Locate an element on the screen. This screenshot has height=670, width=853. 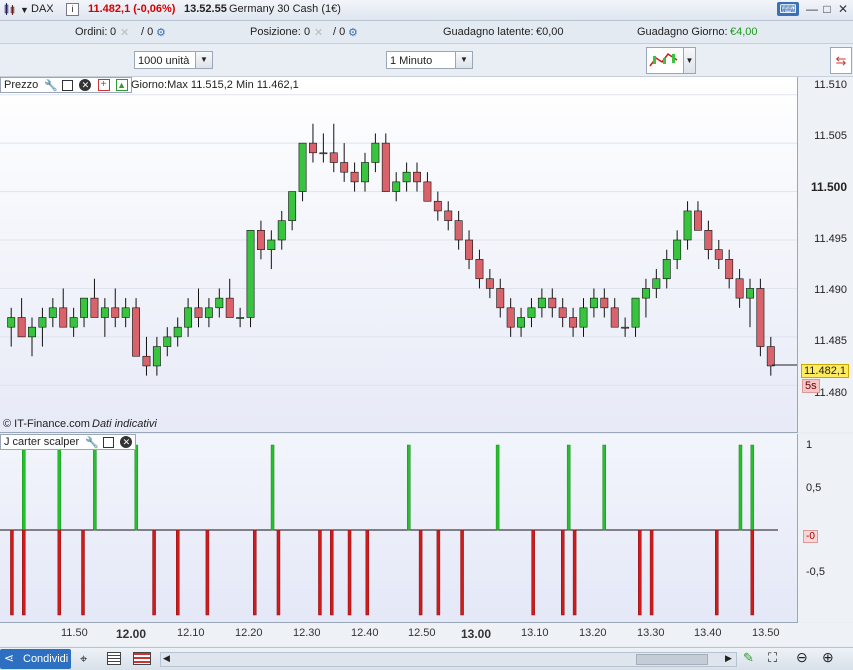
draw-tool-icon: ✎ is located at coordinates (748, 658).